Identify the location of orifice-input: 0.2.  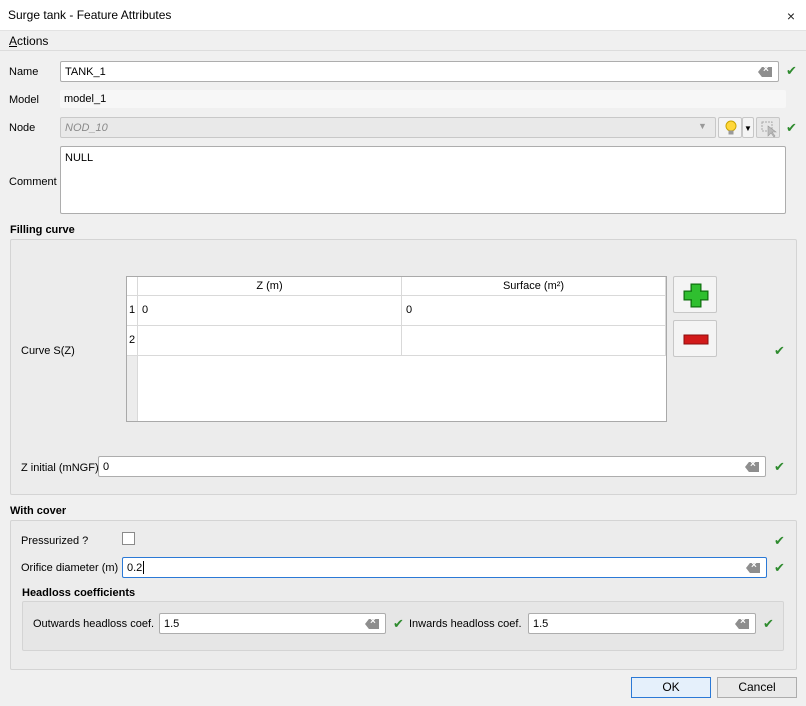
(444, 567).